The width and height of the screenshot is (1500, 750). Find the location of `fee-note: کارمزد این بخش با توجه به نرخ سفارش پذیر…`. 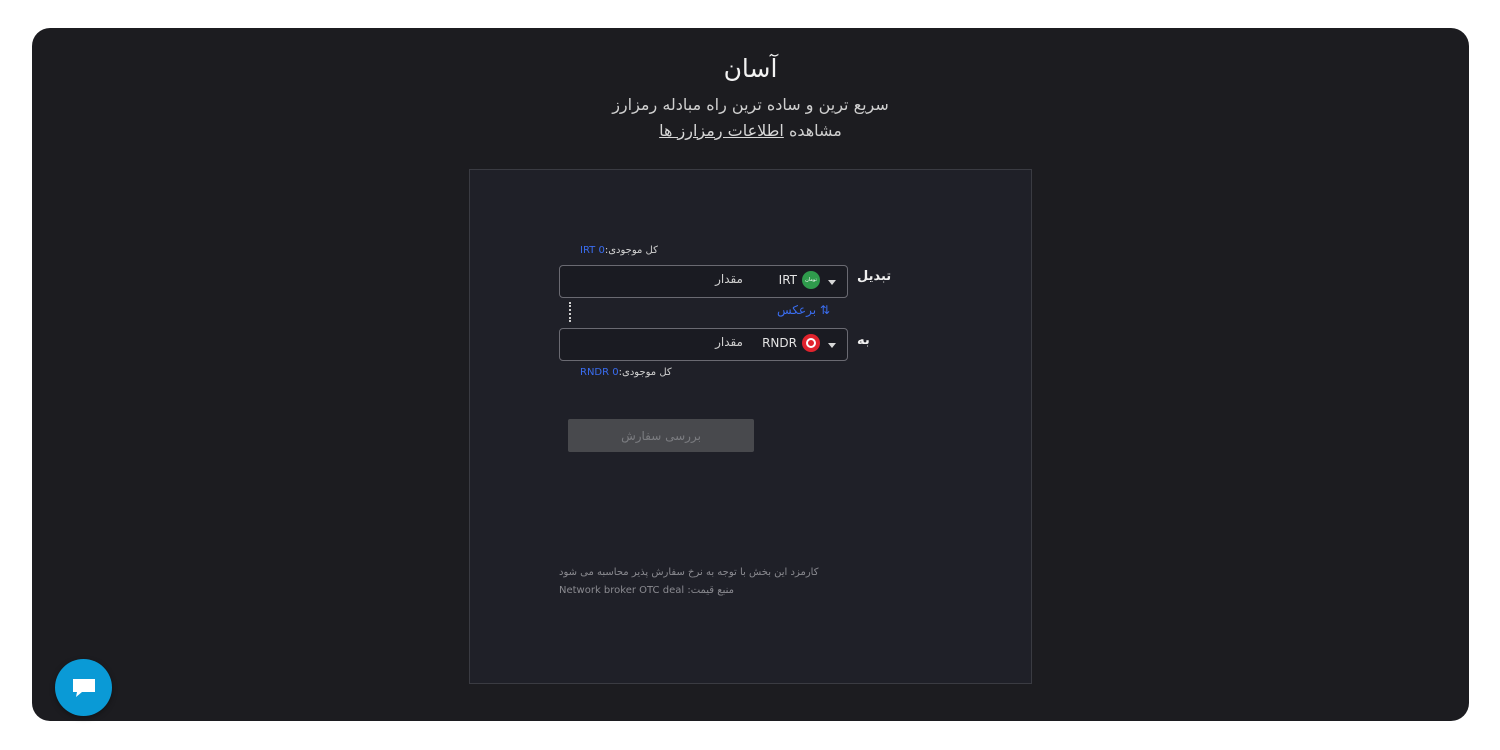

fee-note: کارمزد این بخش با توجه به نرخ سفارش پذیر… is located at coordinates (689, 572).